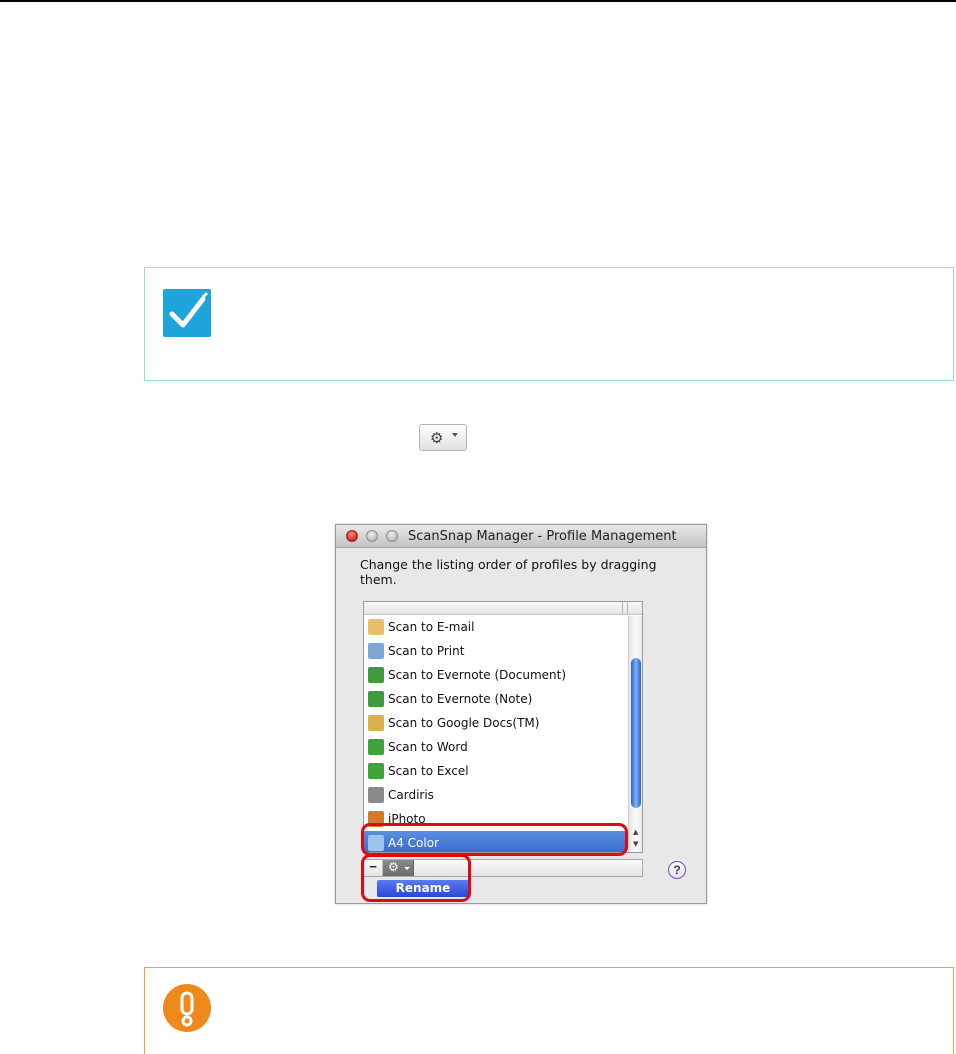 The height and width of the screenshot is (1054, 956). Describe the element at coordinates (549, 1010) in the screenshot. I see `caution-box` at that location.